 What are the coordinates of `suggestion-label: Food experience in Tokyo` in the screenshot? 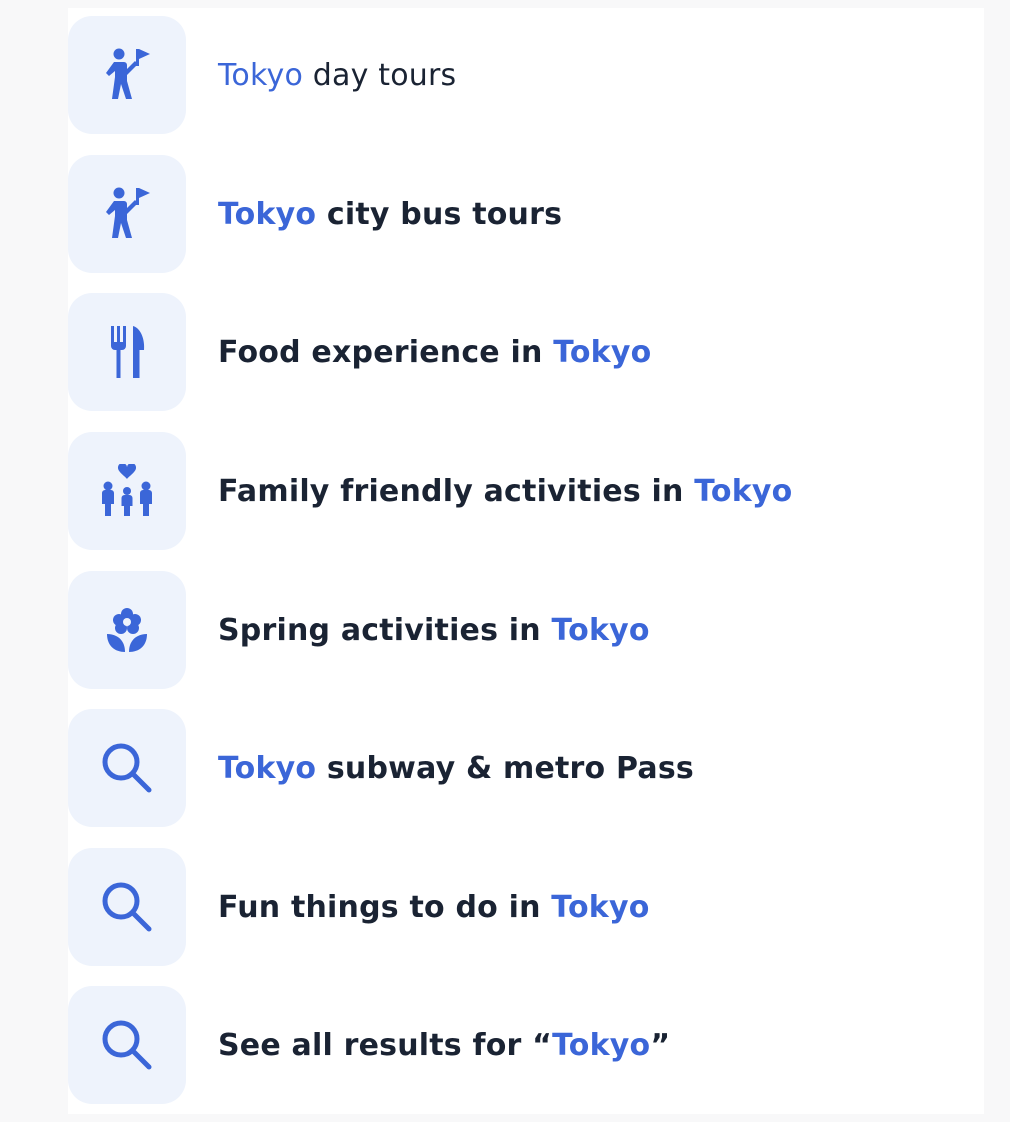 It's located at (435, 352).